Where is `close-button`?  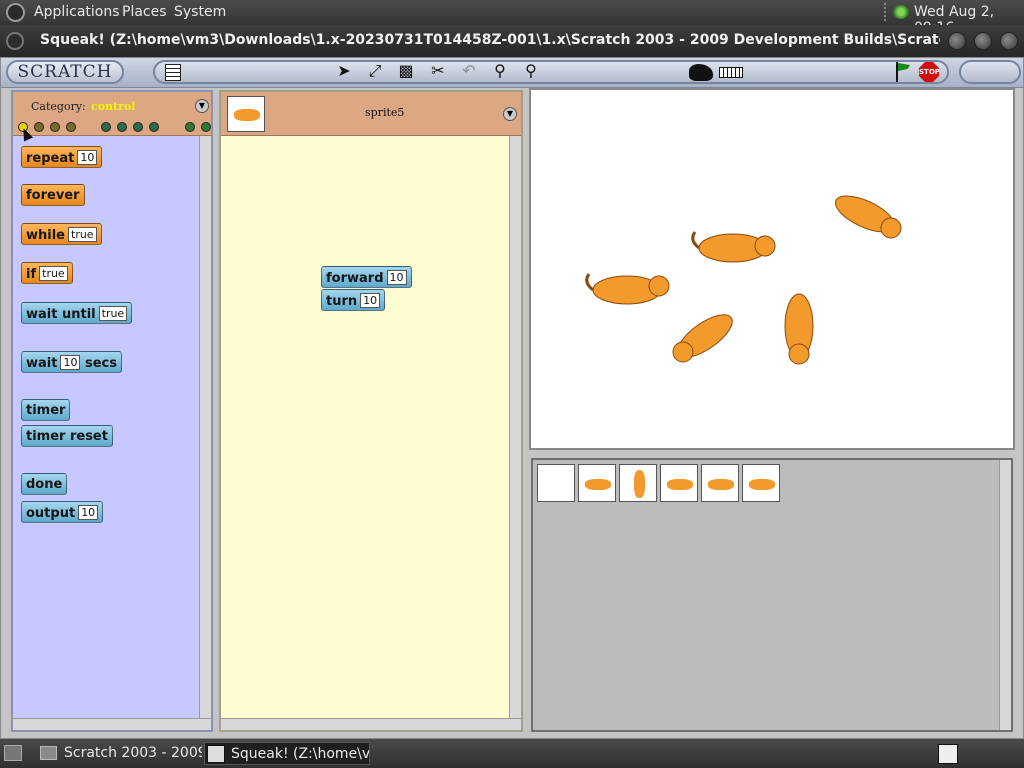 close-button is located at coordinates (1009, 41).